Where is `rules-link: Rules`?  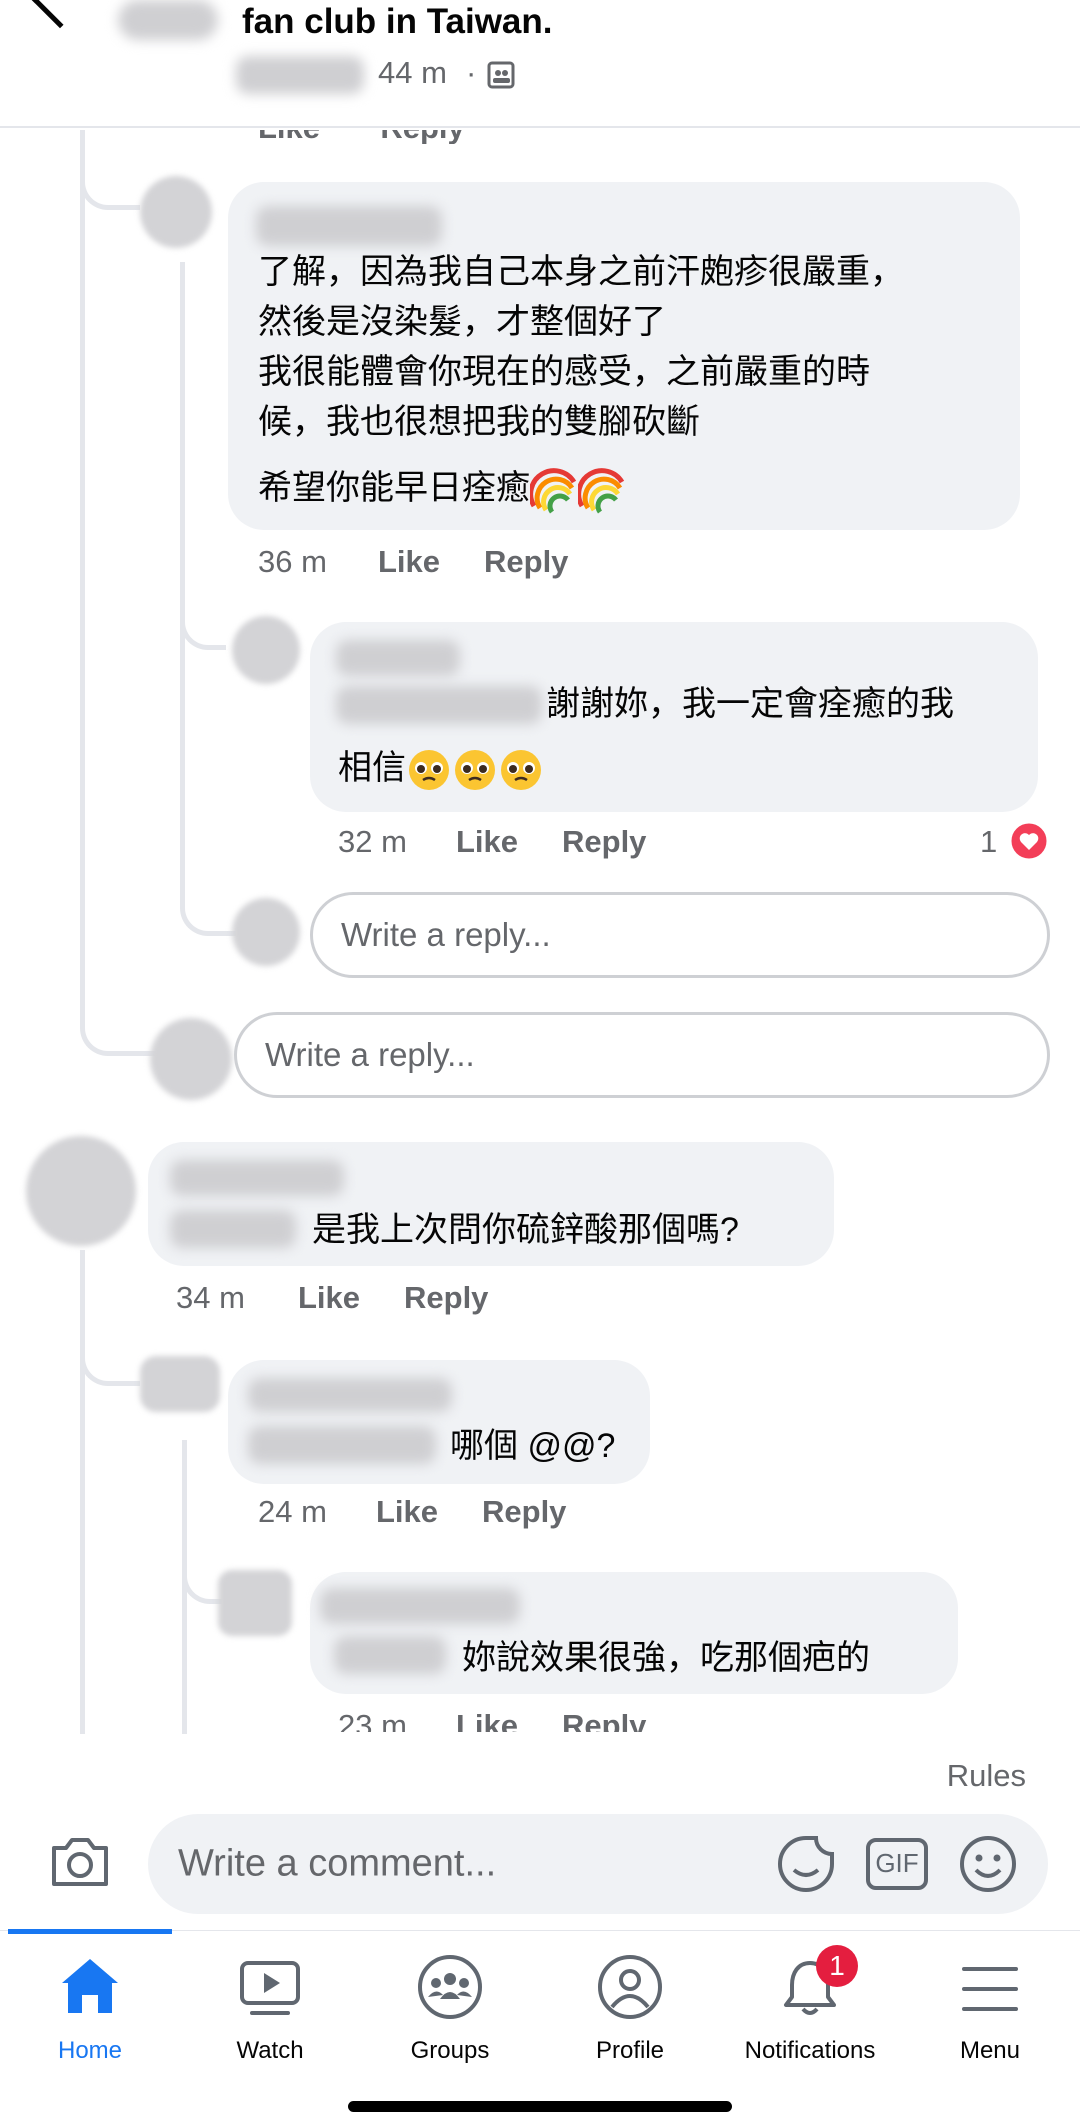 rules-link: Rules is located at coordinates (986, 1776).